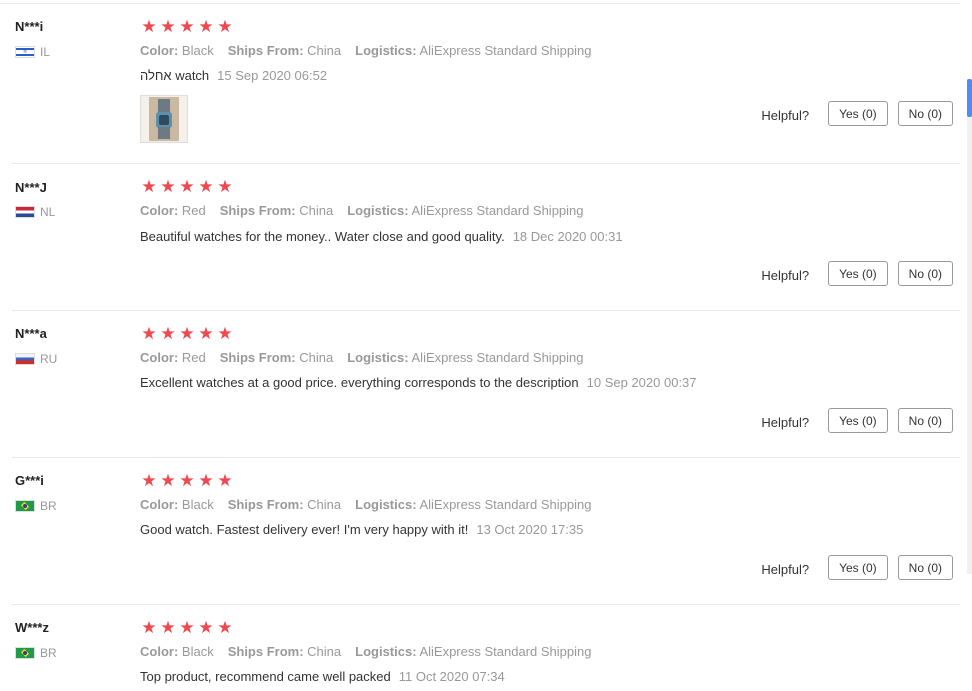 Image resolution: width=972 pixels, height=691 pixels. What do you see at coordinates (35, 212) in the screenshot?
I see `reviewer-country: NL` at bounding box center [35, 212].